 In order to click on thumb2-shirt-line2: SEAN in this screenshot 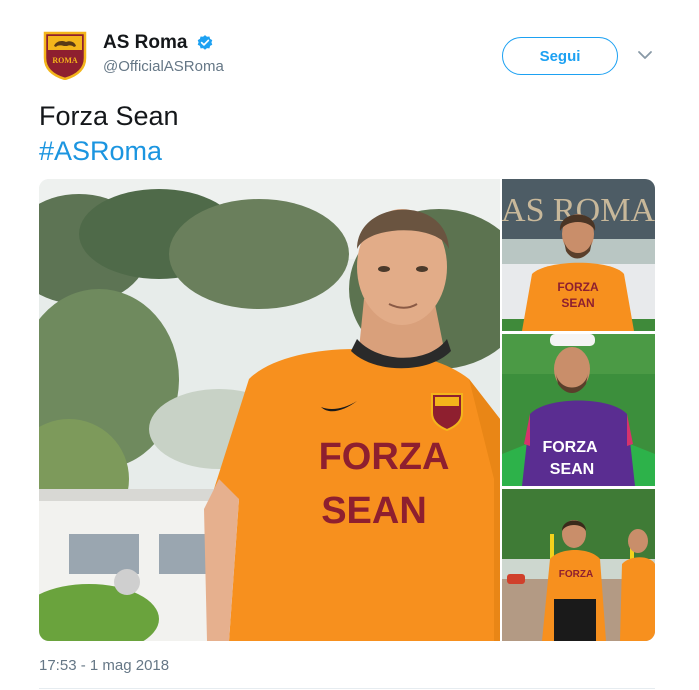, I will do `click(572, 469)`.